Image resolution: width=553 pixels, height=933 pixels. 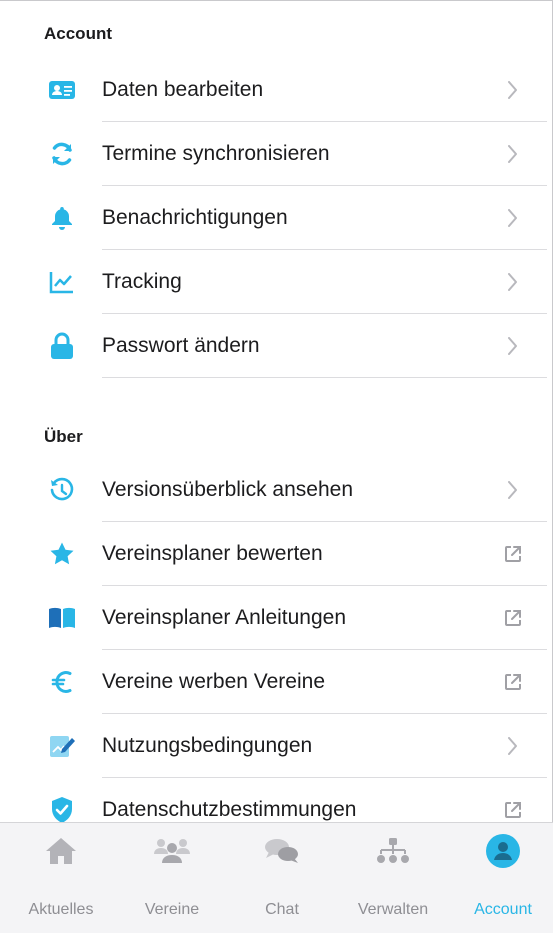 What do you see at coordinates (62, 282) in the screenshot?
I see `chart-line-icon` at bounding box center [62, 282].